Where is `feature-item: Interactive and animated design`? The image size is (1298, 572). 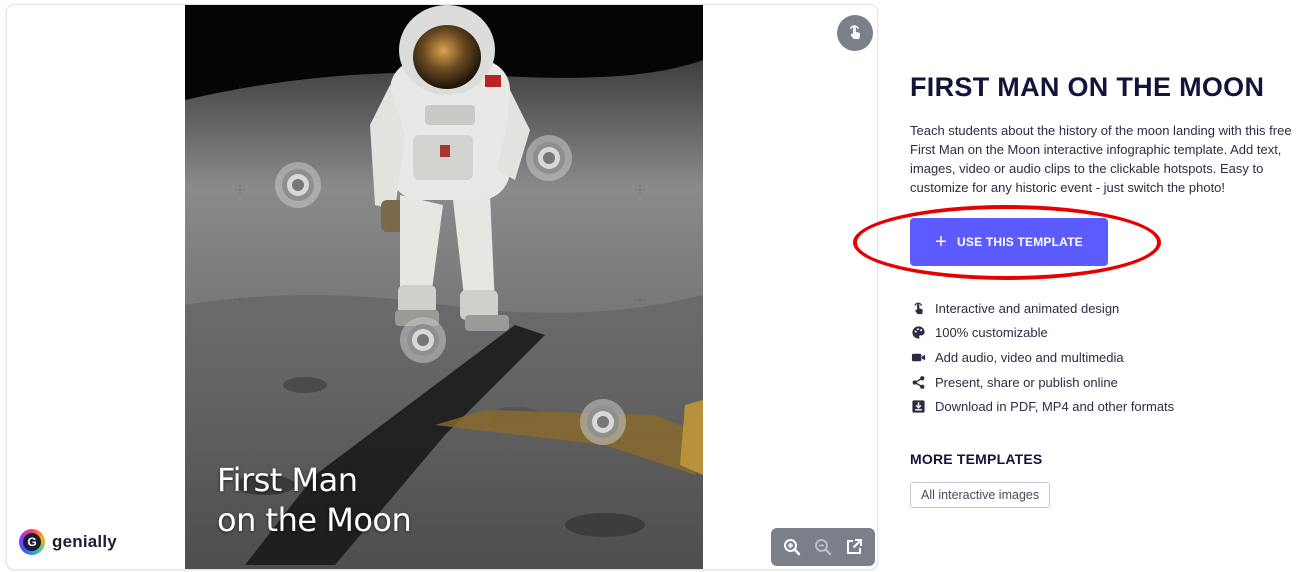
feature-item: Interactive and animated design is located at coordinates (1042, 308).